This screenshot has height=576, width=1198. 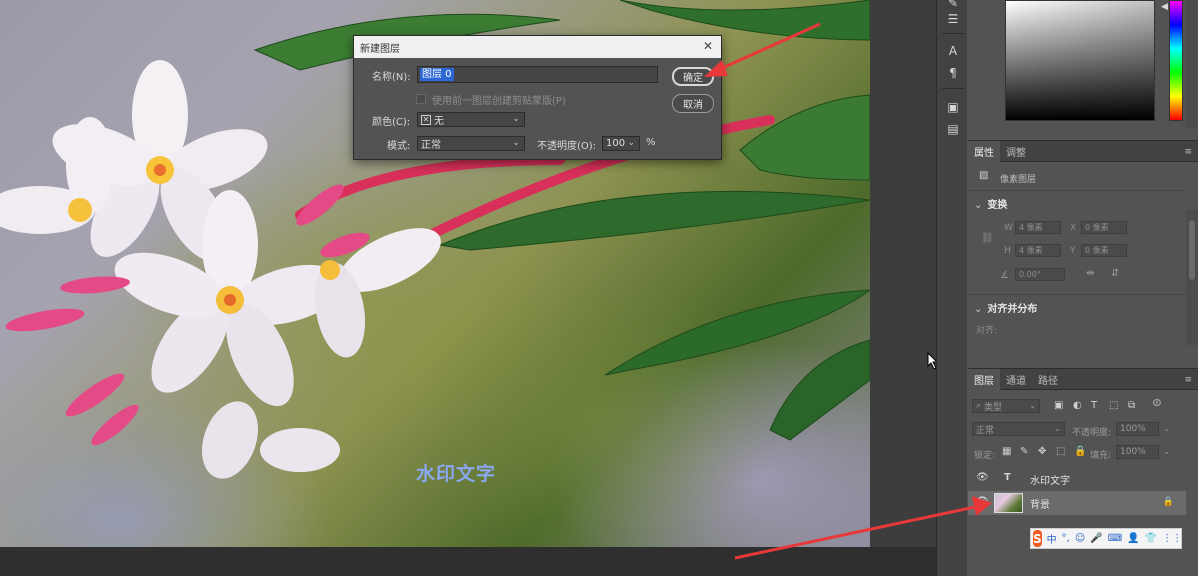 I want to click on blend-mode-value: 正常, so click(x=985, y=430).